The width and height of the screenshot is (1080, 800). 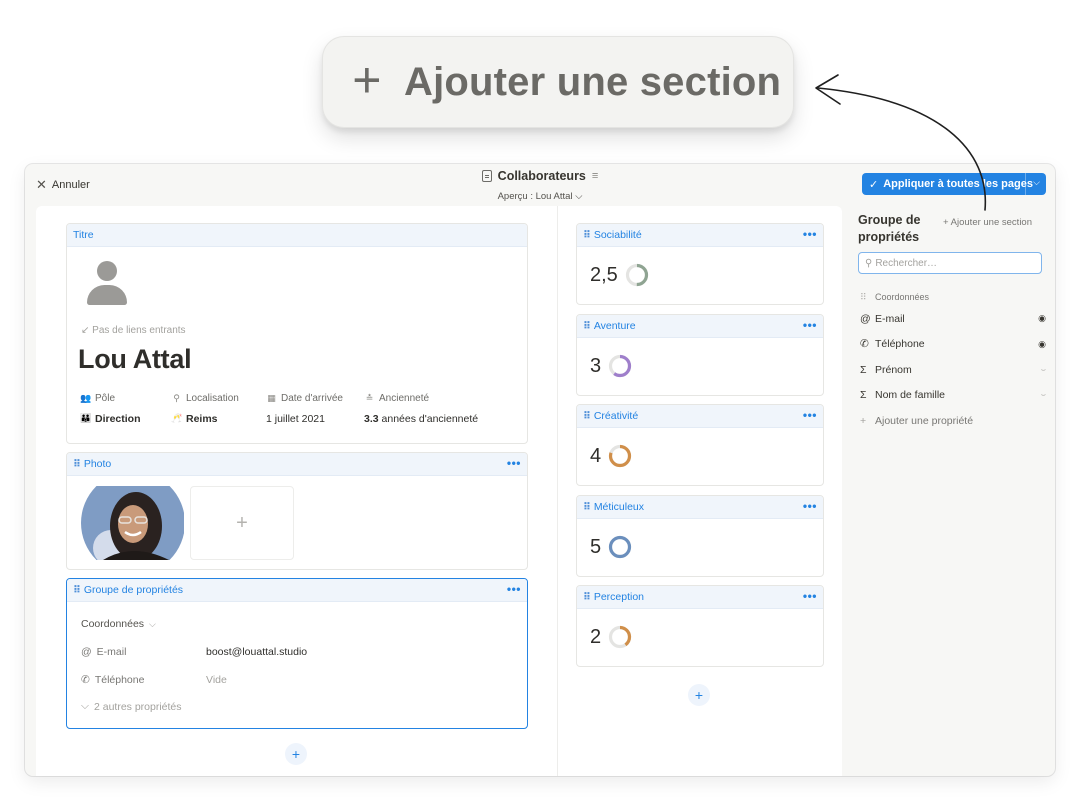 What do you see at coordinates (700, 536) in the screenshot?
I see `metric-card: ⠿ Méticuleux ••• 5` at bounding box center [700, 536].